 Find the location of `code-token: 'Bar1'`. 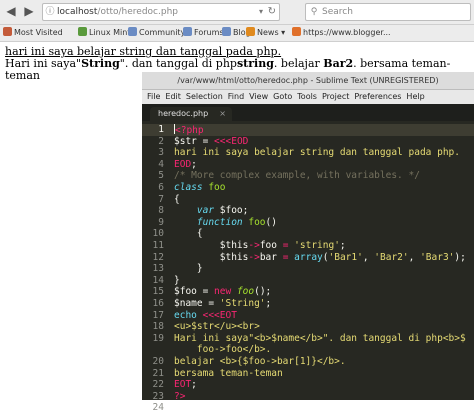

code-token: 'Bar1' is located at coordinates (345, 257).